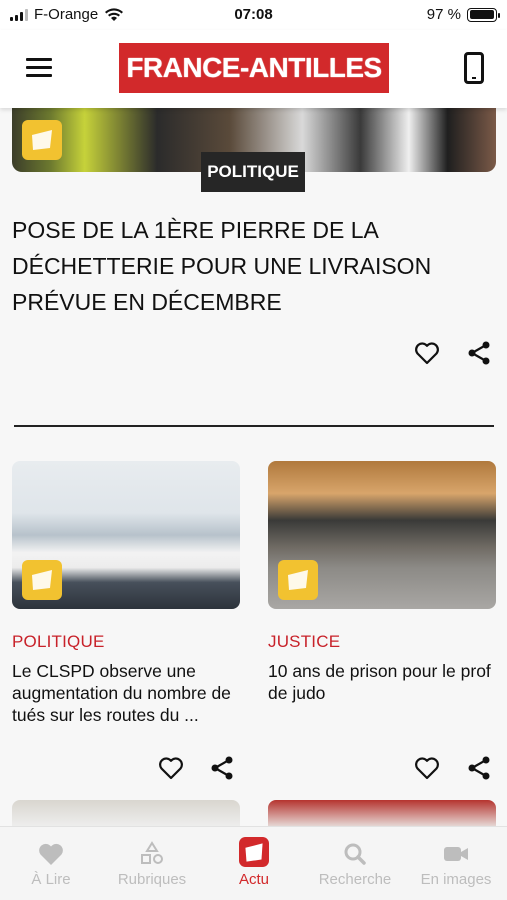 The image size is (507, 900). I want to click on video-camera-icon, so click(456, 854).